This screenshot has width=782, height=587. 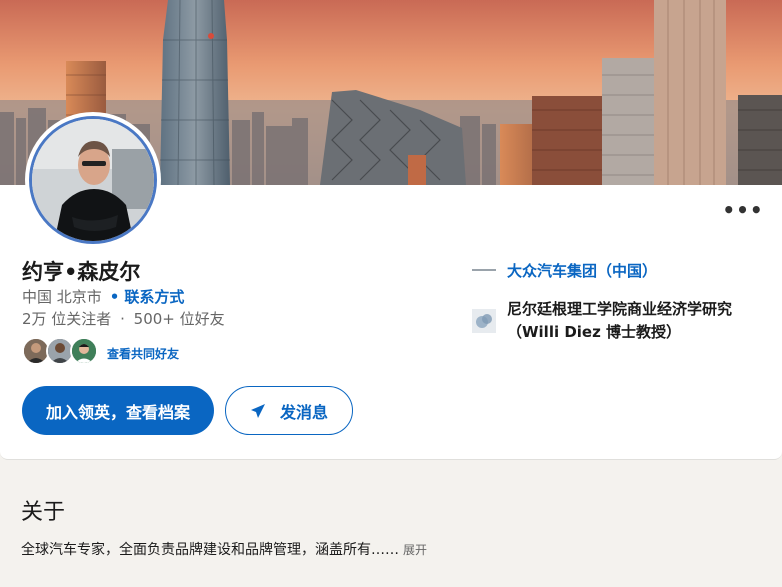 I want to click on company-logo, so click(x=484, y=270).